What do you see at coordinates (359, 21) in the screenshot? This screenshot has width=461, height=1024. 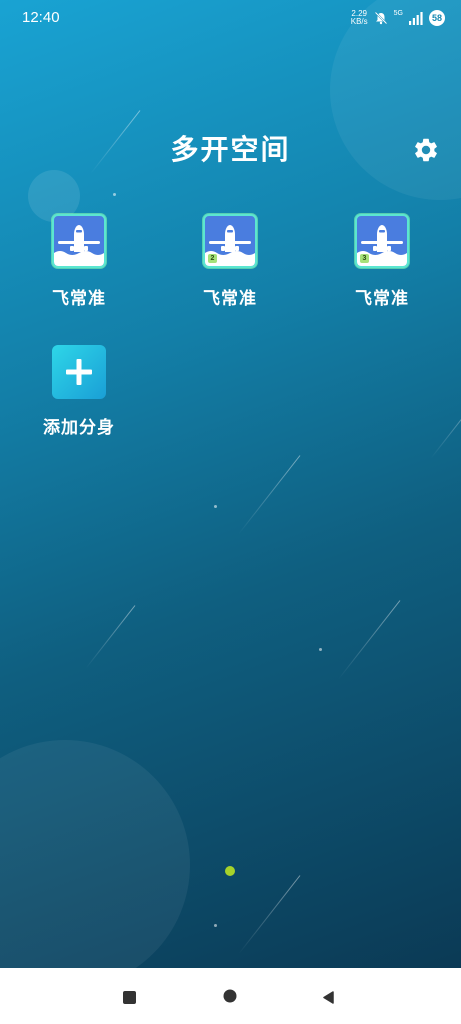 I see `network-speed-unit: KB/s` at bounding box center [359, 21].